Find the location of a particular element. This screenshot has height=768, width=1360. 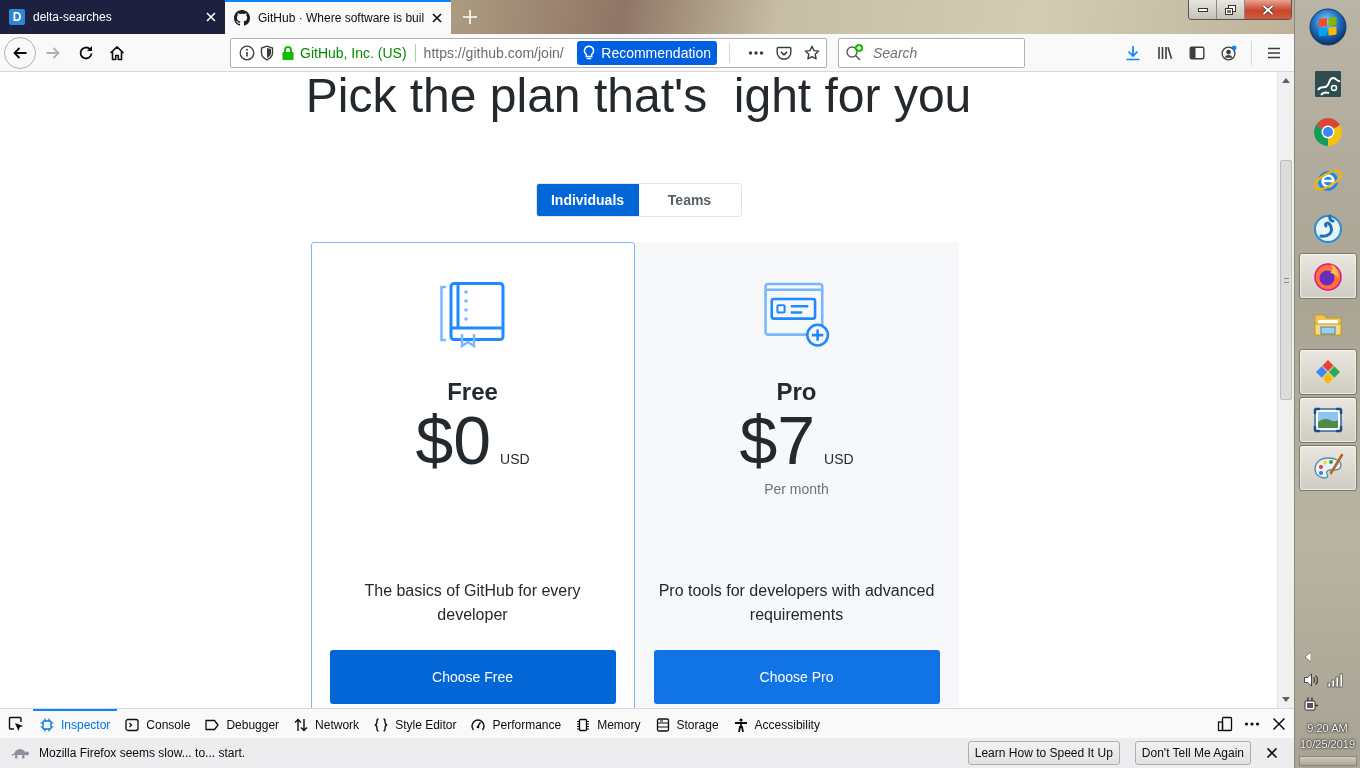

scroll-down-icon is located at coordinates (1286, 699).